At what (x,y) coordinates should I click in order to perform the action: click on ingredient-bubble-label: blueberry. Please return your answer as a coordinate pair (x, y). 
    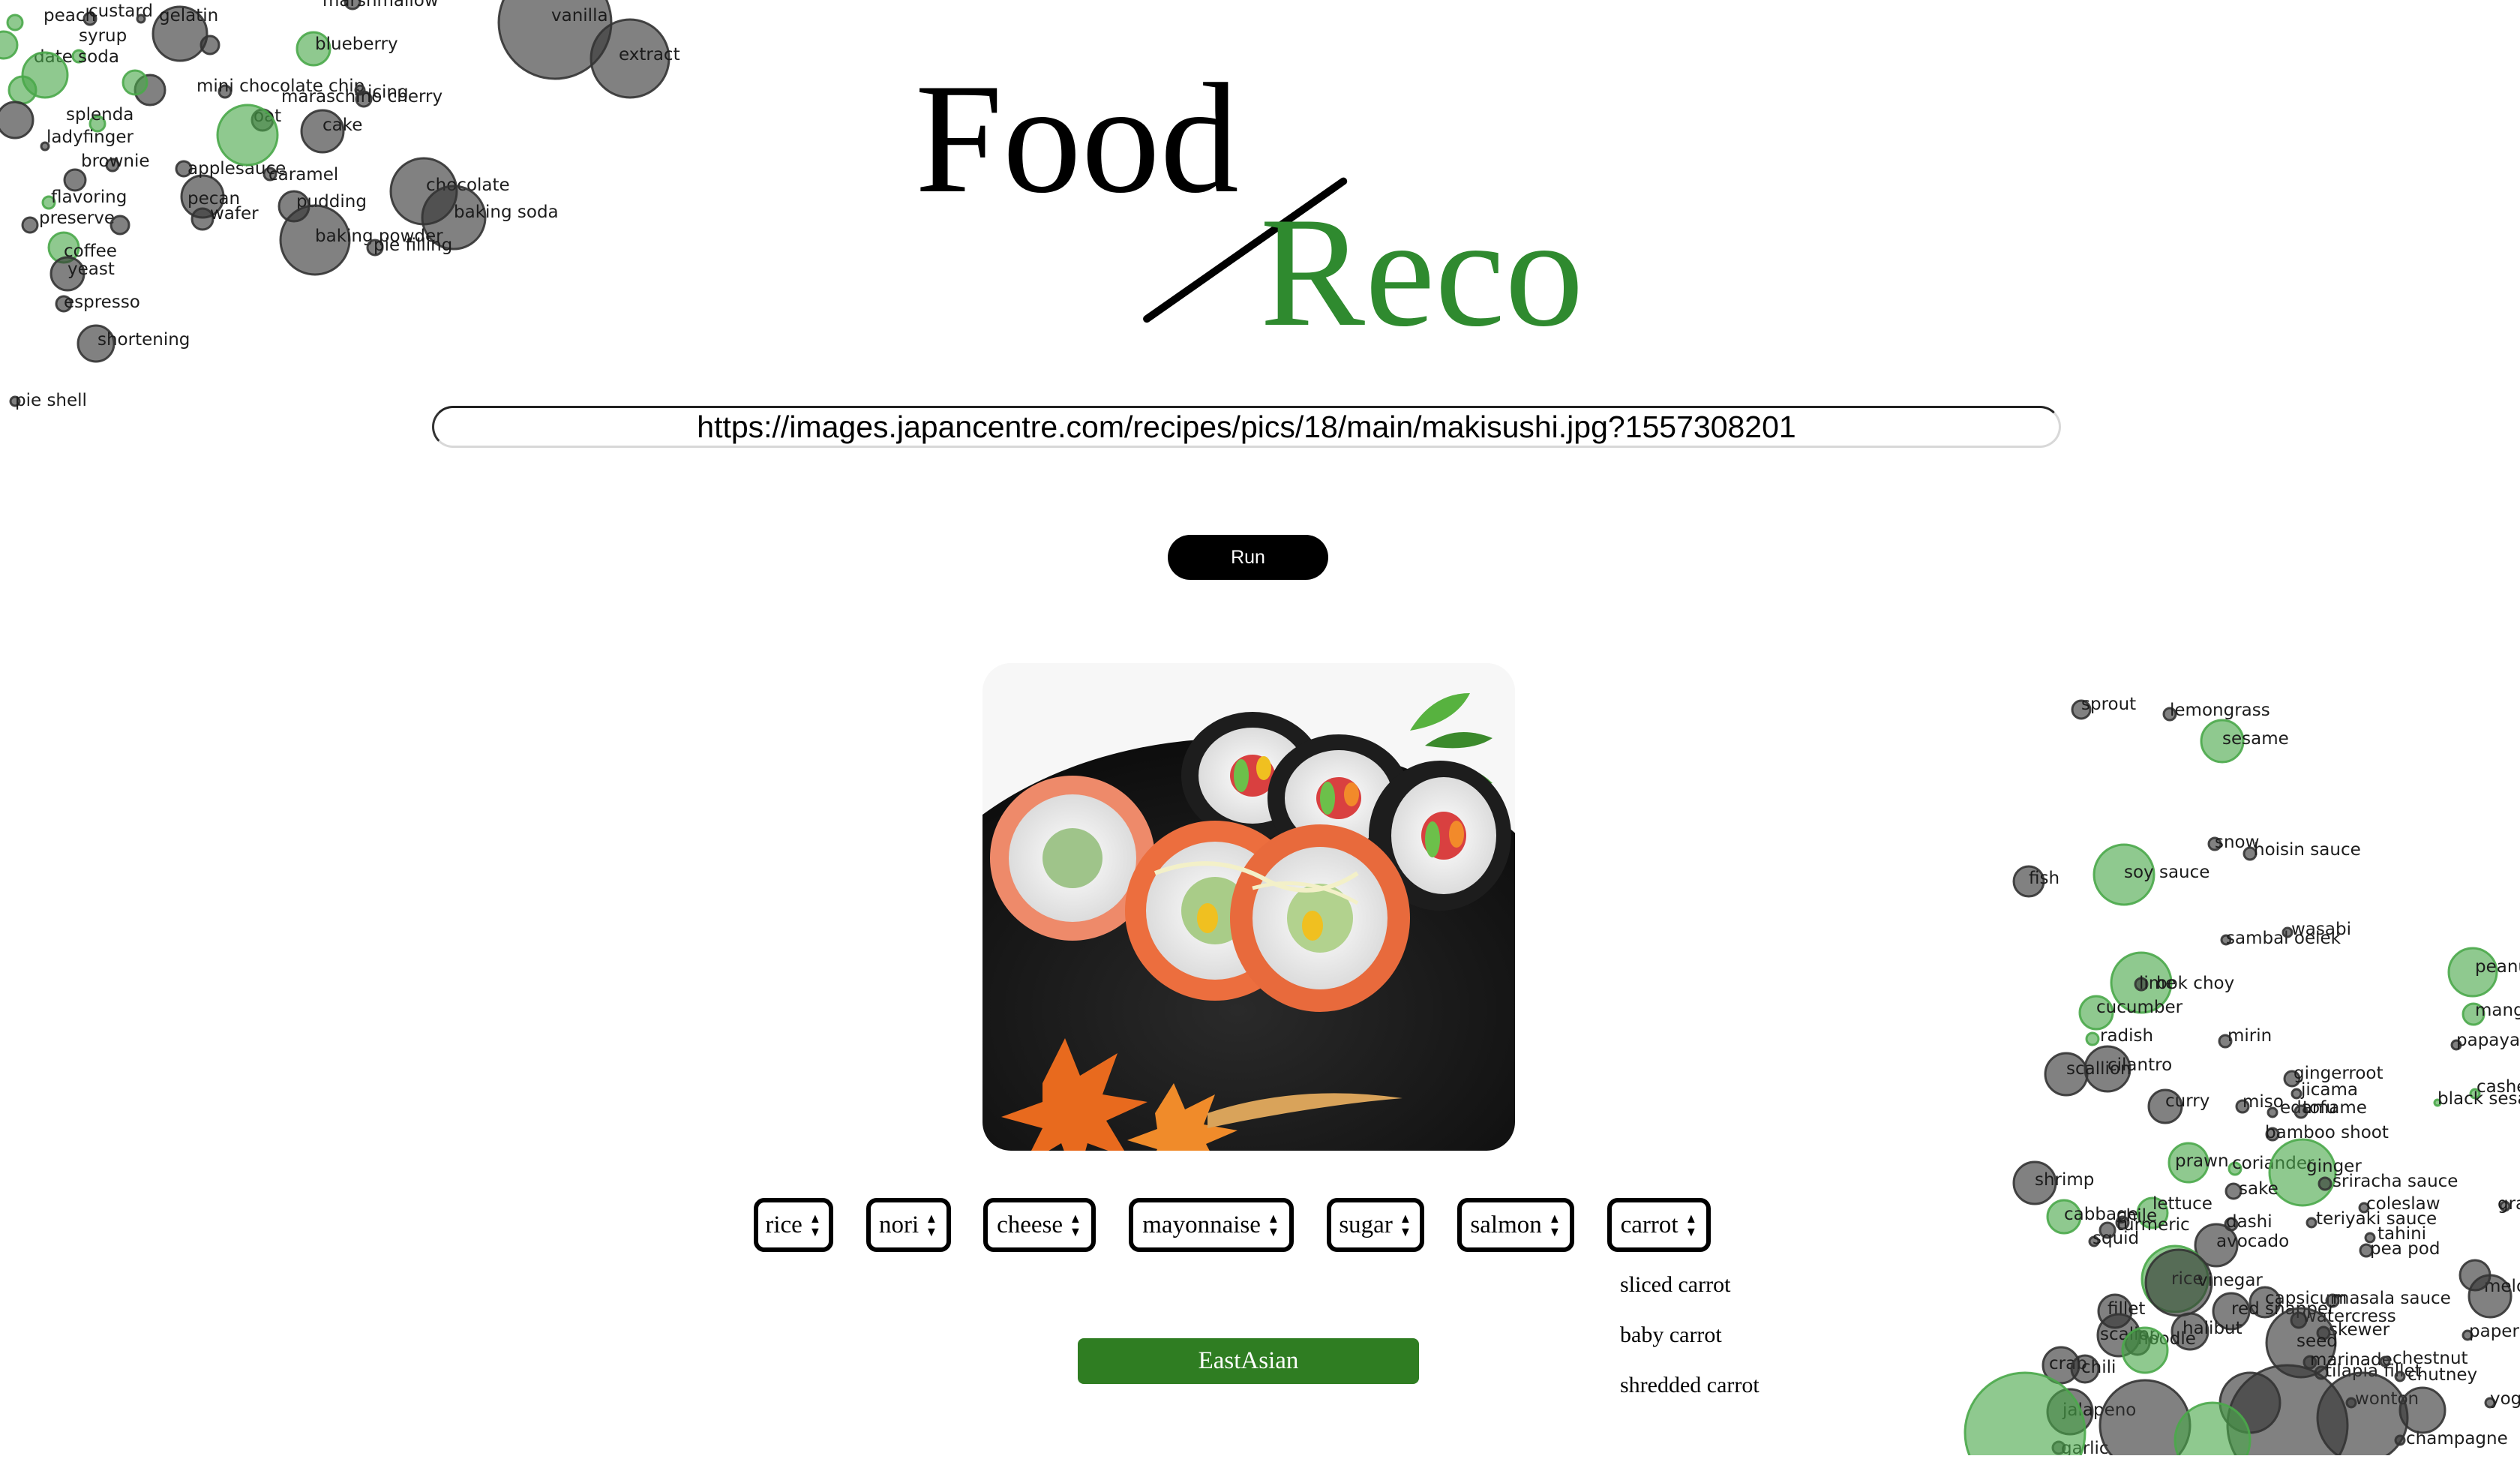
    Looking at the image, I should click on (356, 44).